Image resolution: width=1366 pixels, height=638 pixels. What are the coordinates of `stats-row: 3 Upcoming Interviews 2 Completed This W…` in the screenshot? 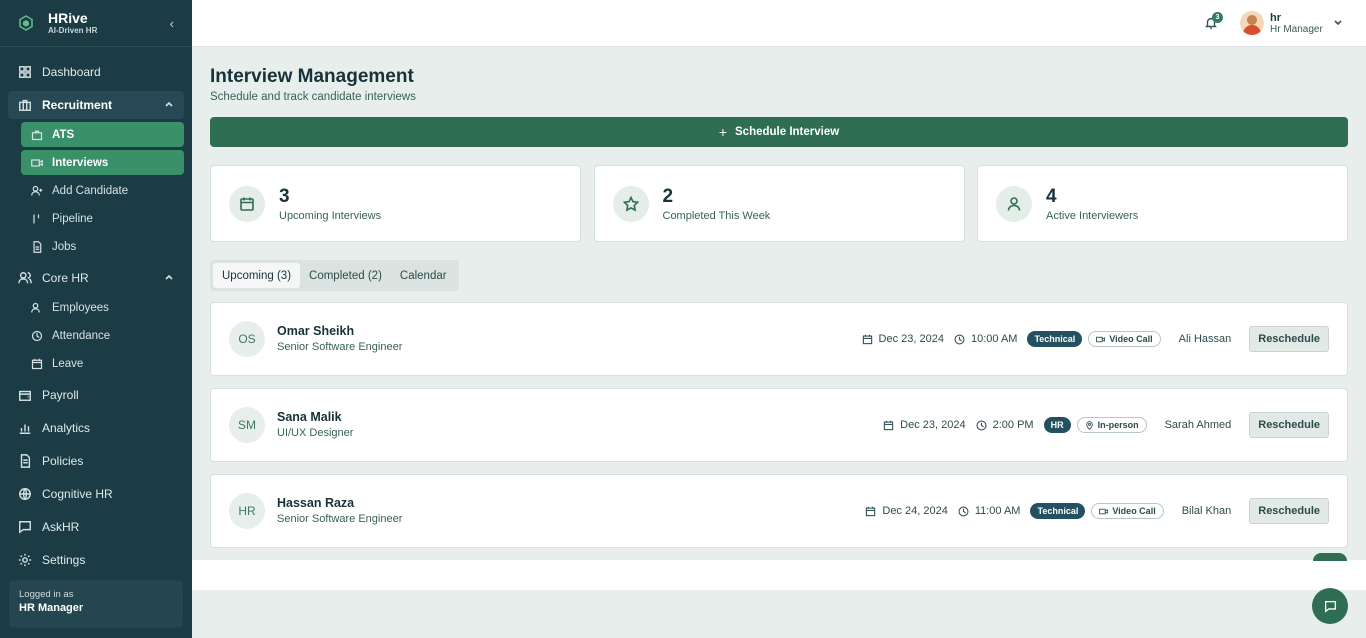 It's located at (779, 203).